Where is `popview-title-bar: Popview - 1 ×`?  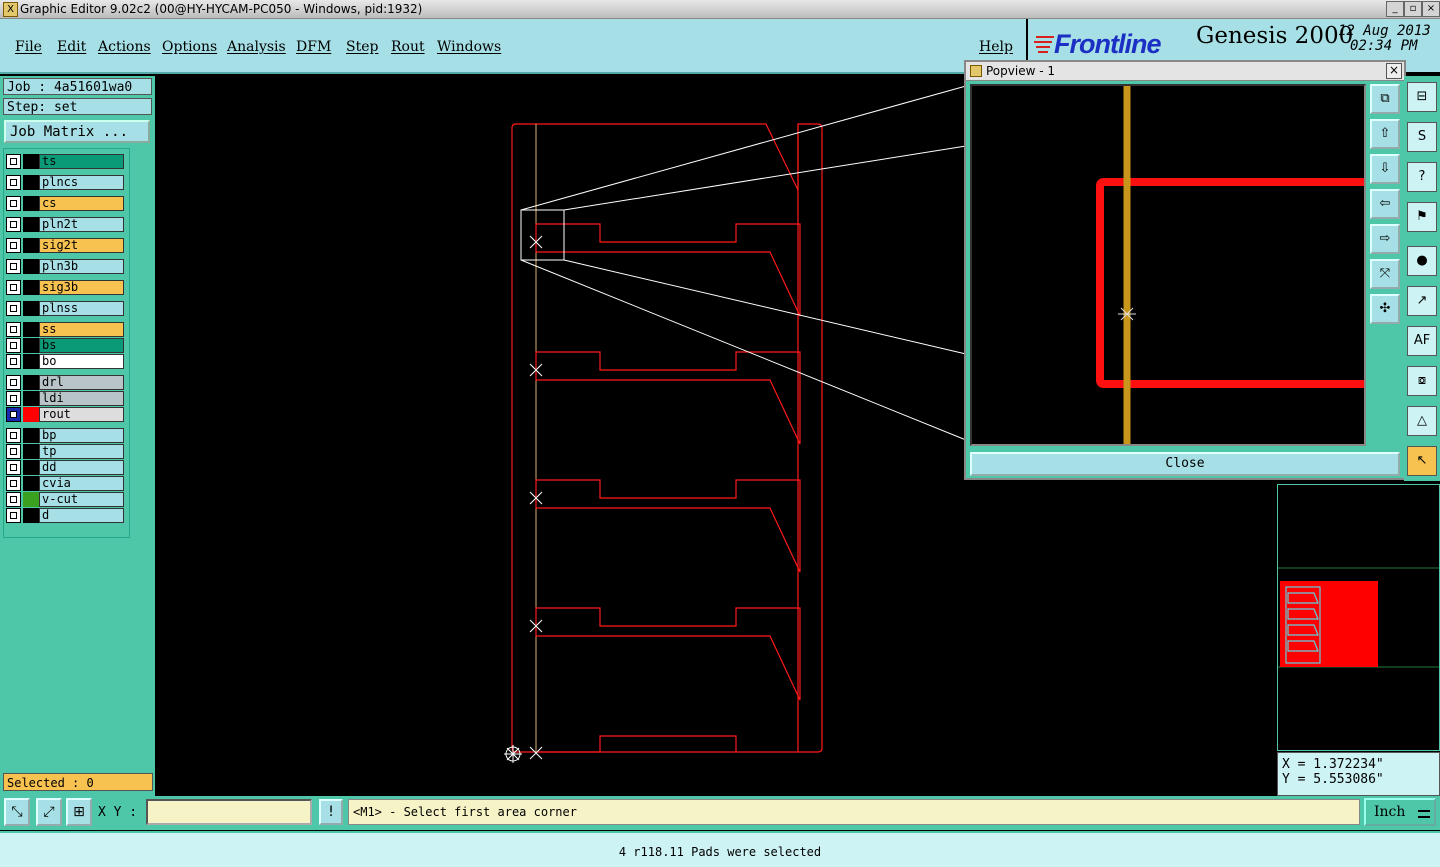 popview-title-bar: Popview - 1 × is located at coordinates (1185, 71).